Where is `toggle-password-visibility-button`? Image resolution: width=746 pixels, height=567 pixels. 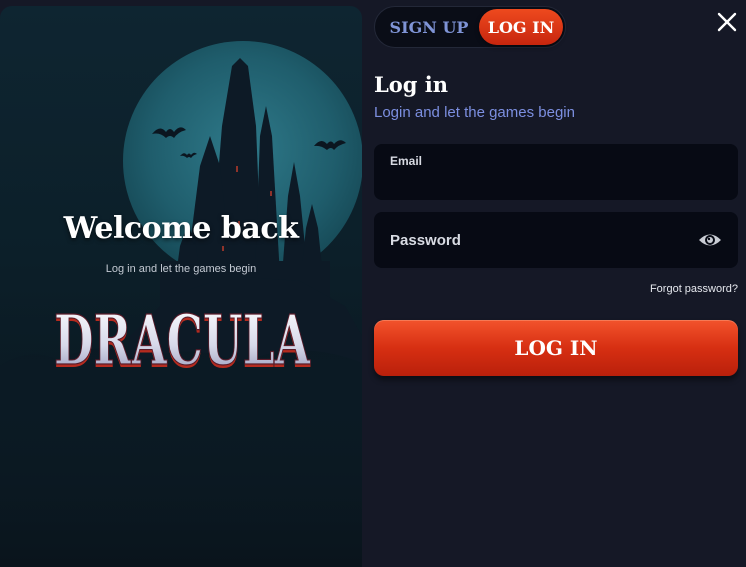
toggle-password-visibility-button is located at coordinates (710, 240).